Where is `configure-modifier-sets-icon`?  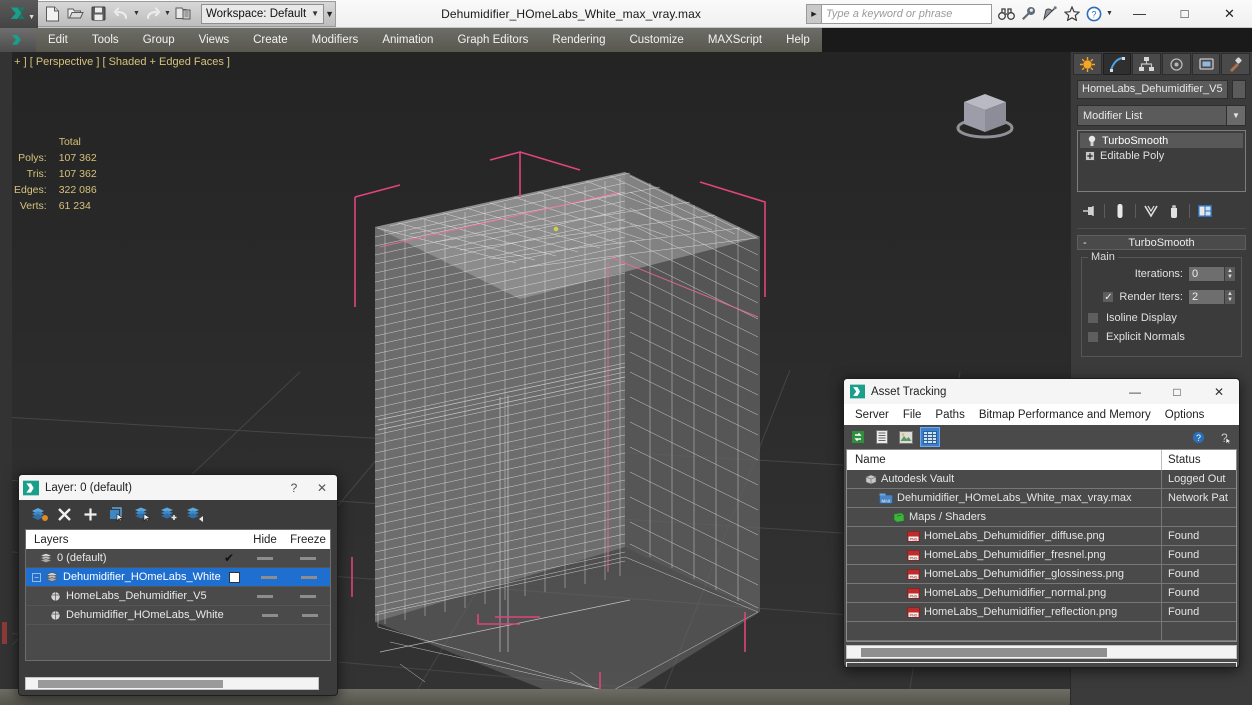
configure-modifier-sets-icon is located at coordinates (1205, 211).